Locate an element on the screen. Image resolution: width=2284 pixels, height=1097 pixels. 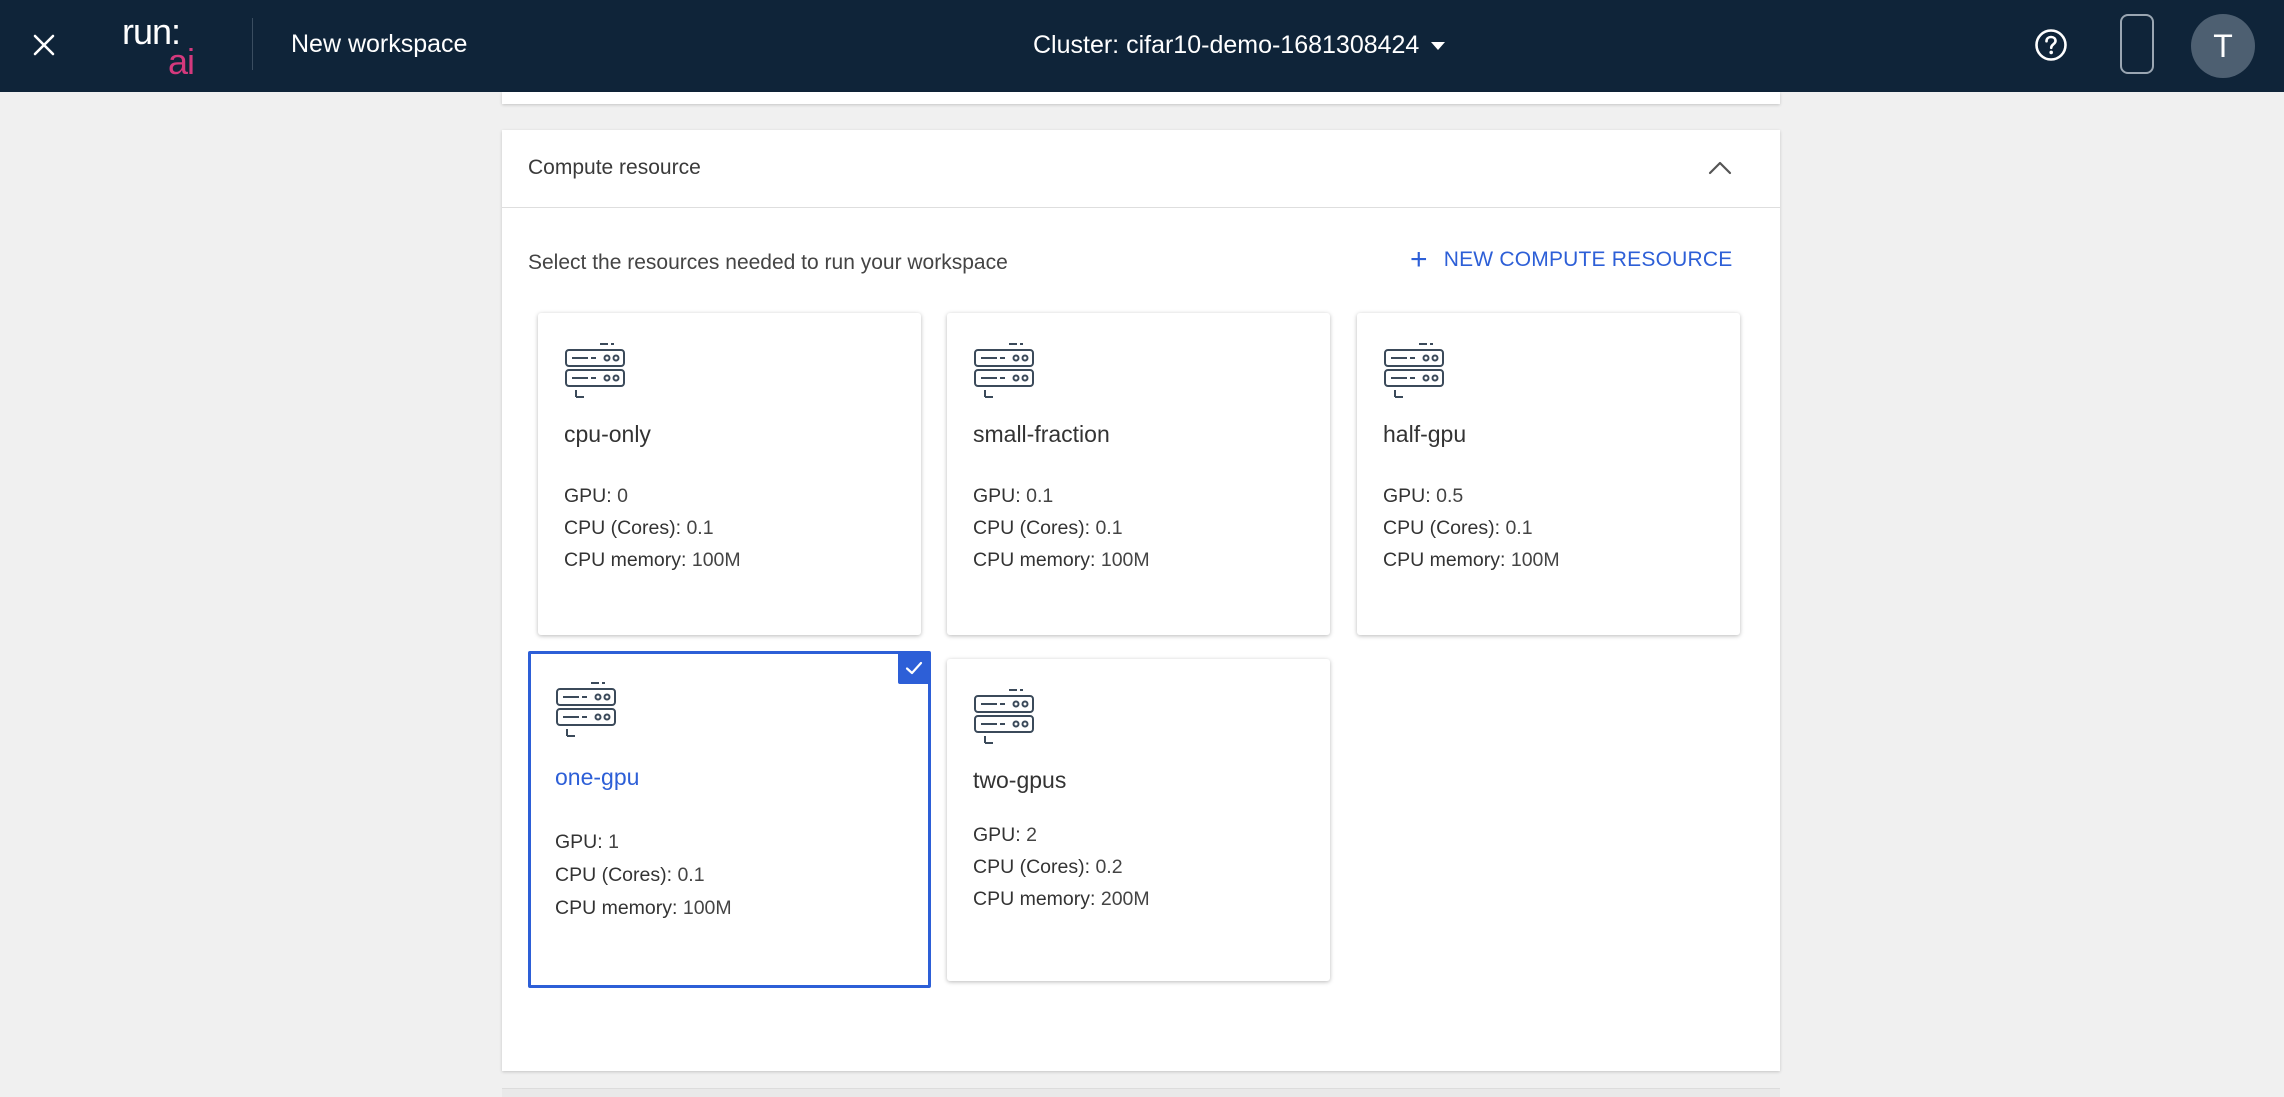
close-icon is located at coordinates (44, 45).